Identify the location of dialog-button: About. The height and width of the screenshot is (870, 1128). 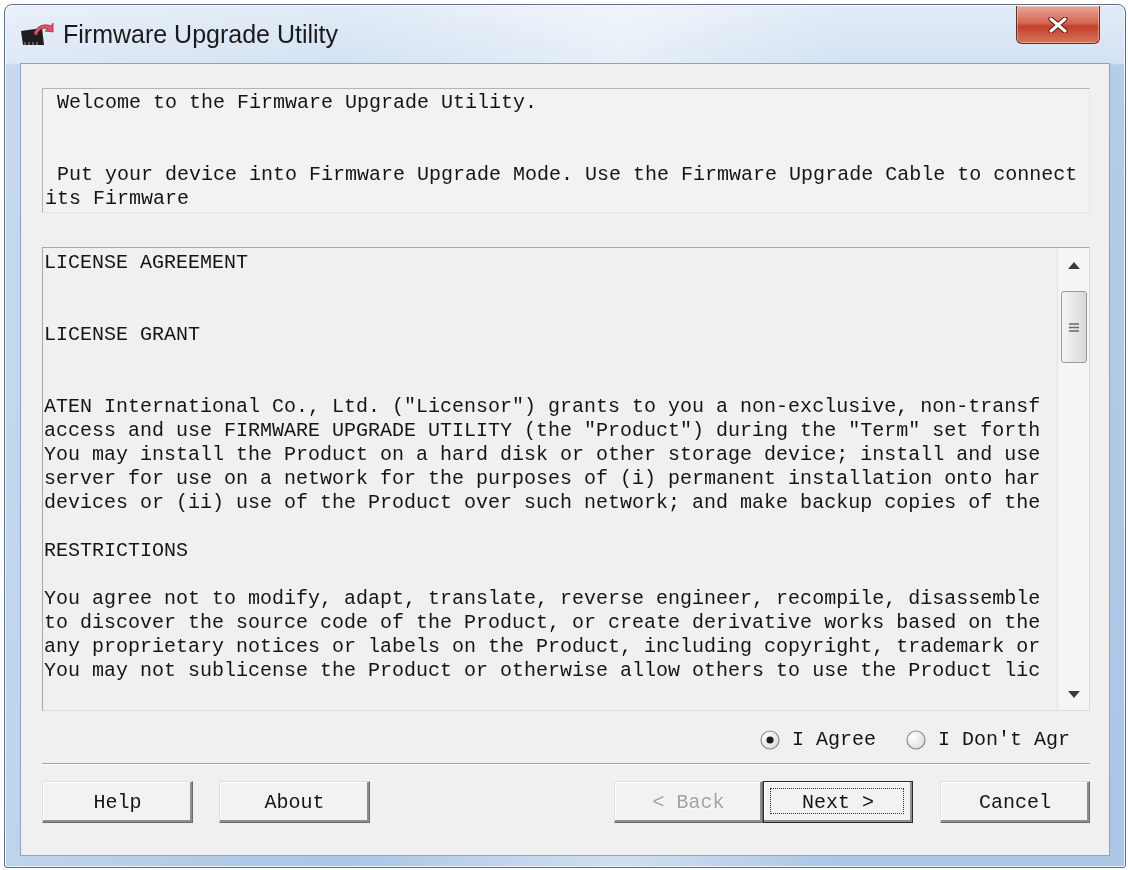
(294, 802).